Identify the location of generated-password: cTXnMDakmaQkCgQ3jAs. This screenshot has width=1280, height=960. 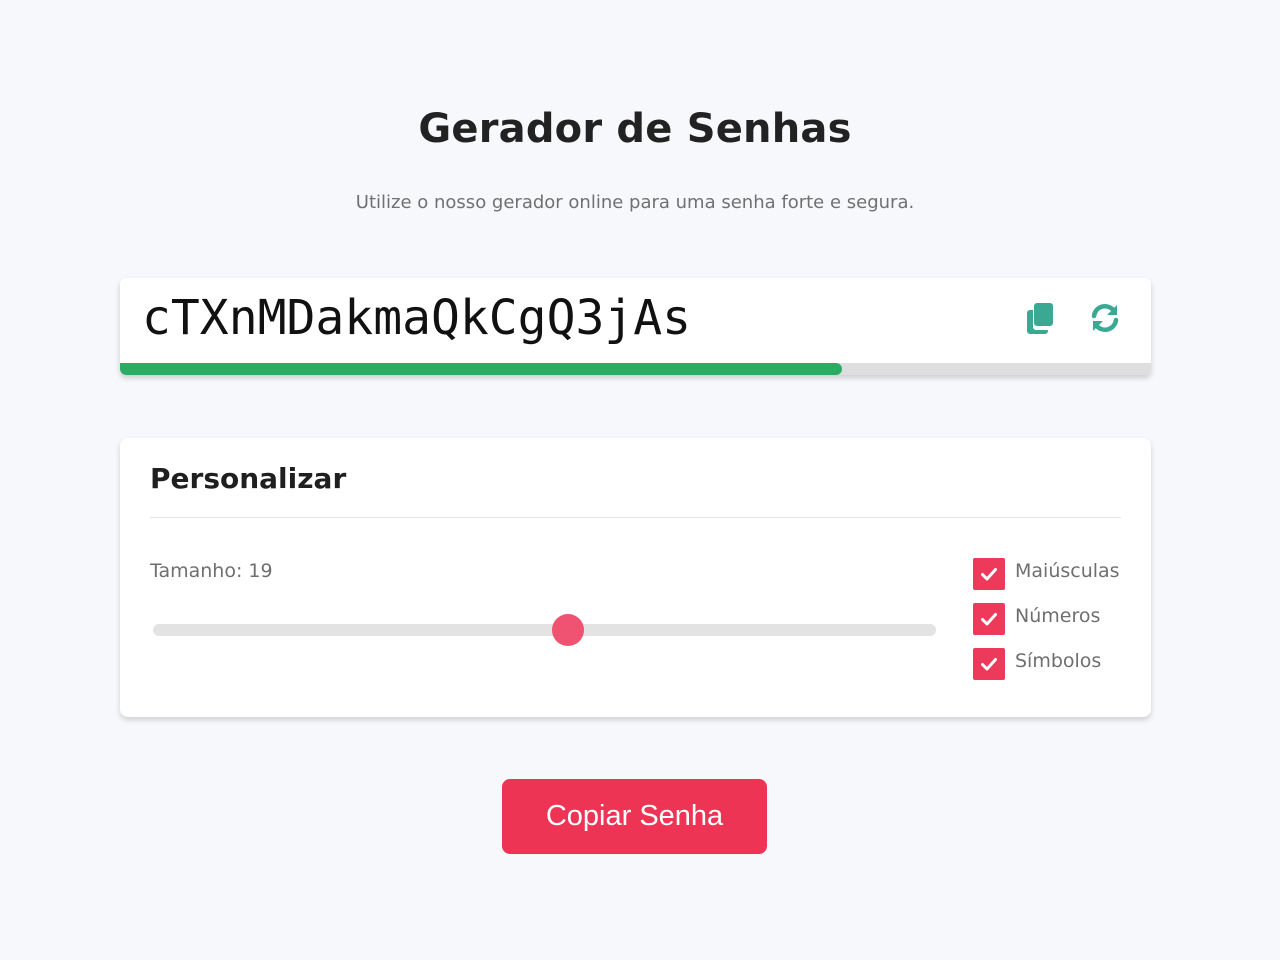
(416, 318).